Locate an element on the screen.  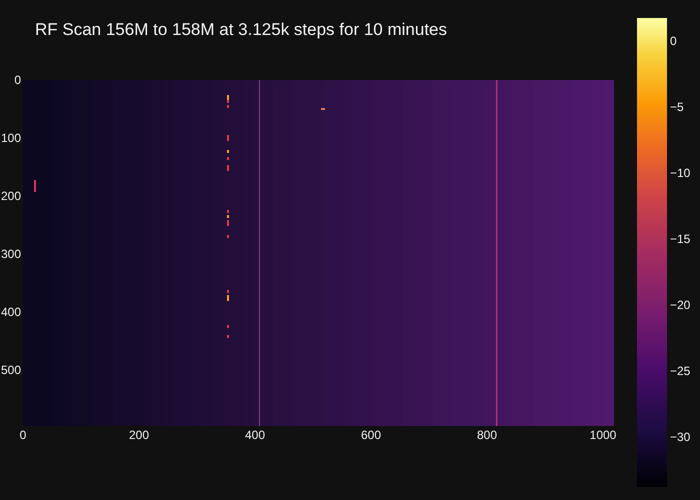
colorbar-tick-label: −15 is located at coordinates (680, 239).